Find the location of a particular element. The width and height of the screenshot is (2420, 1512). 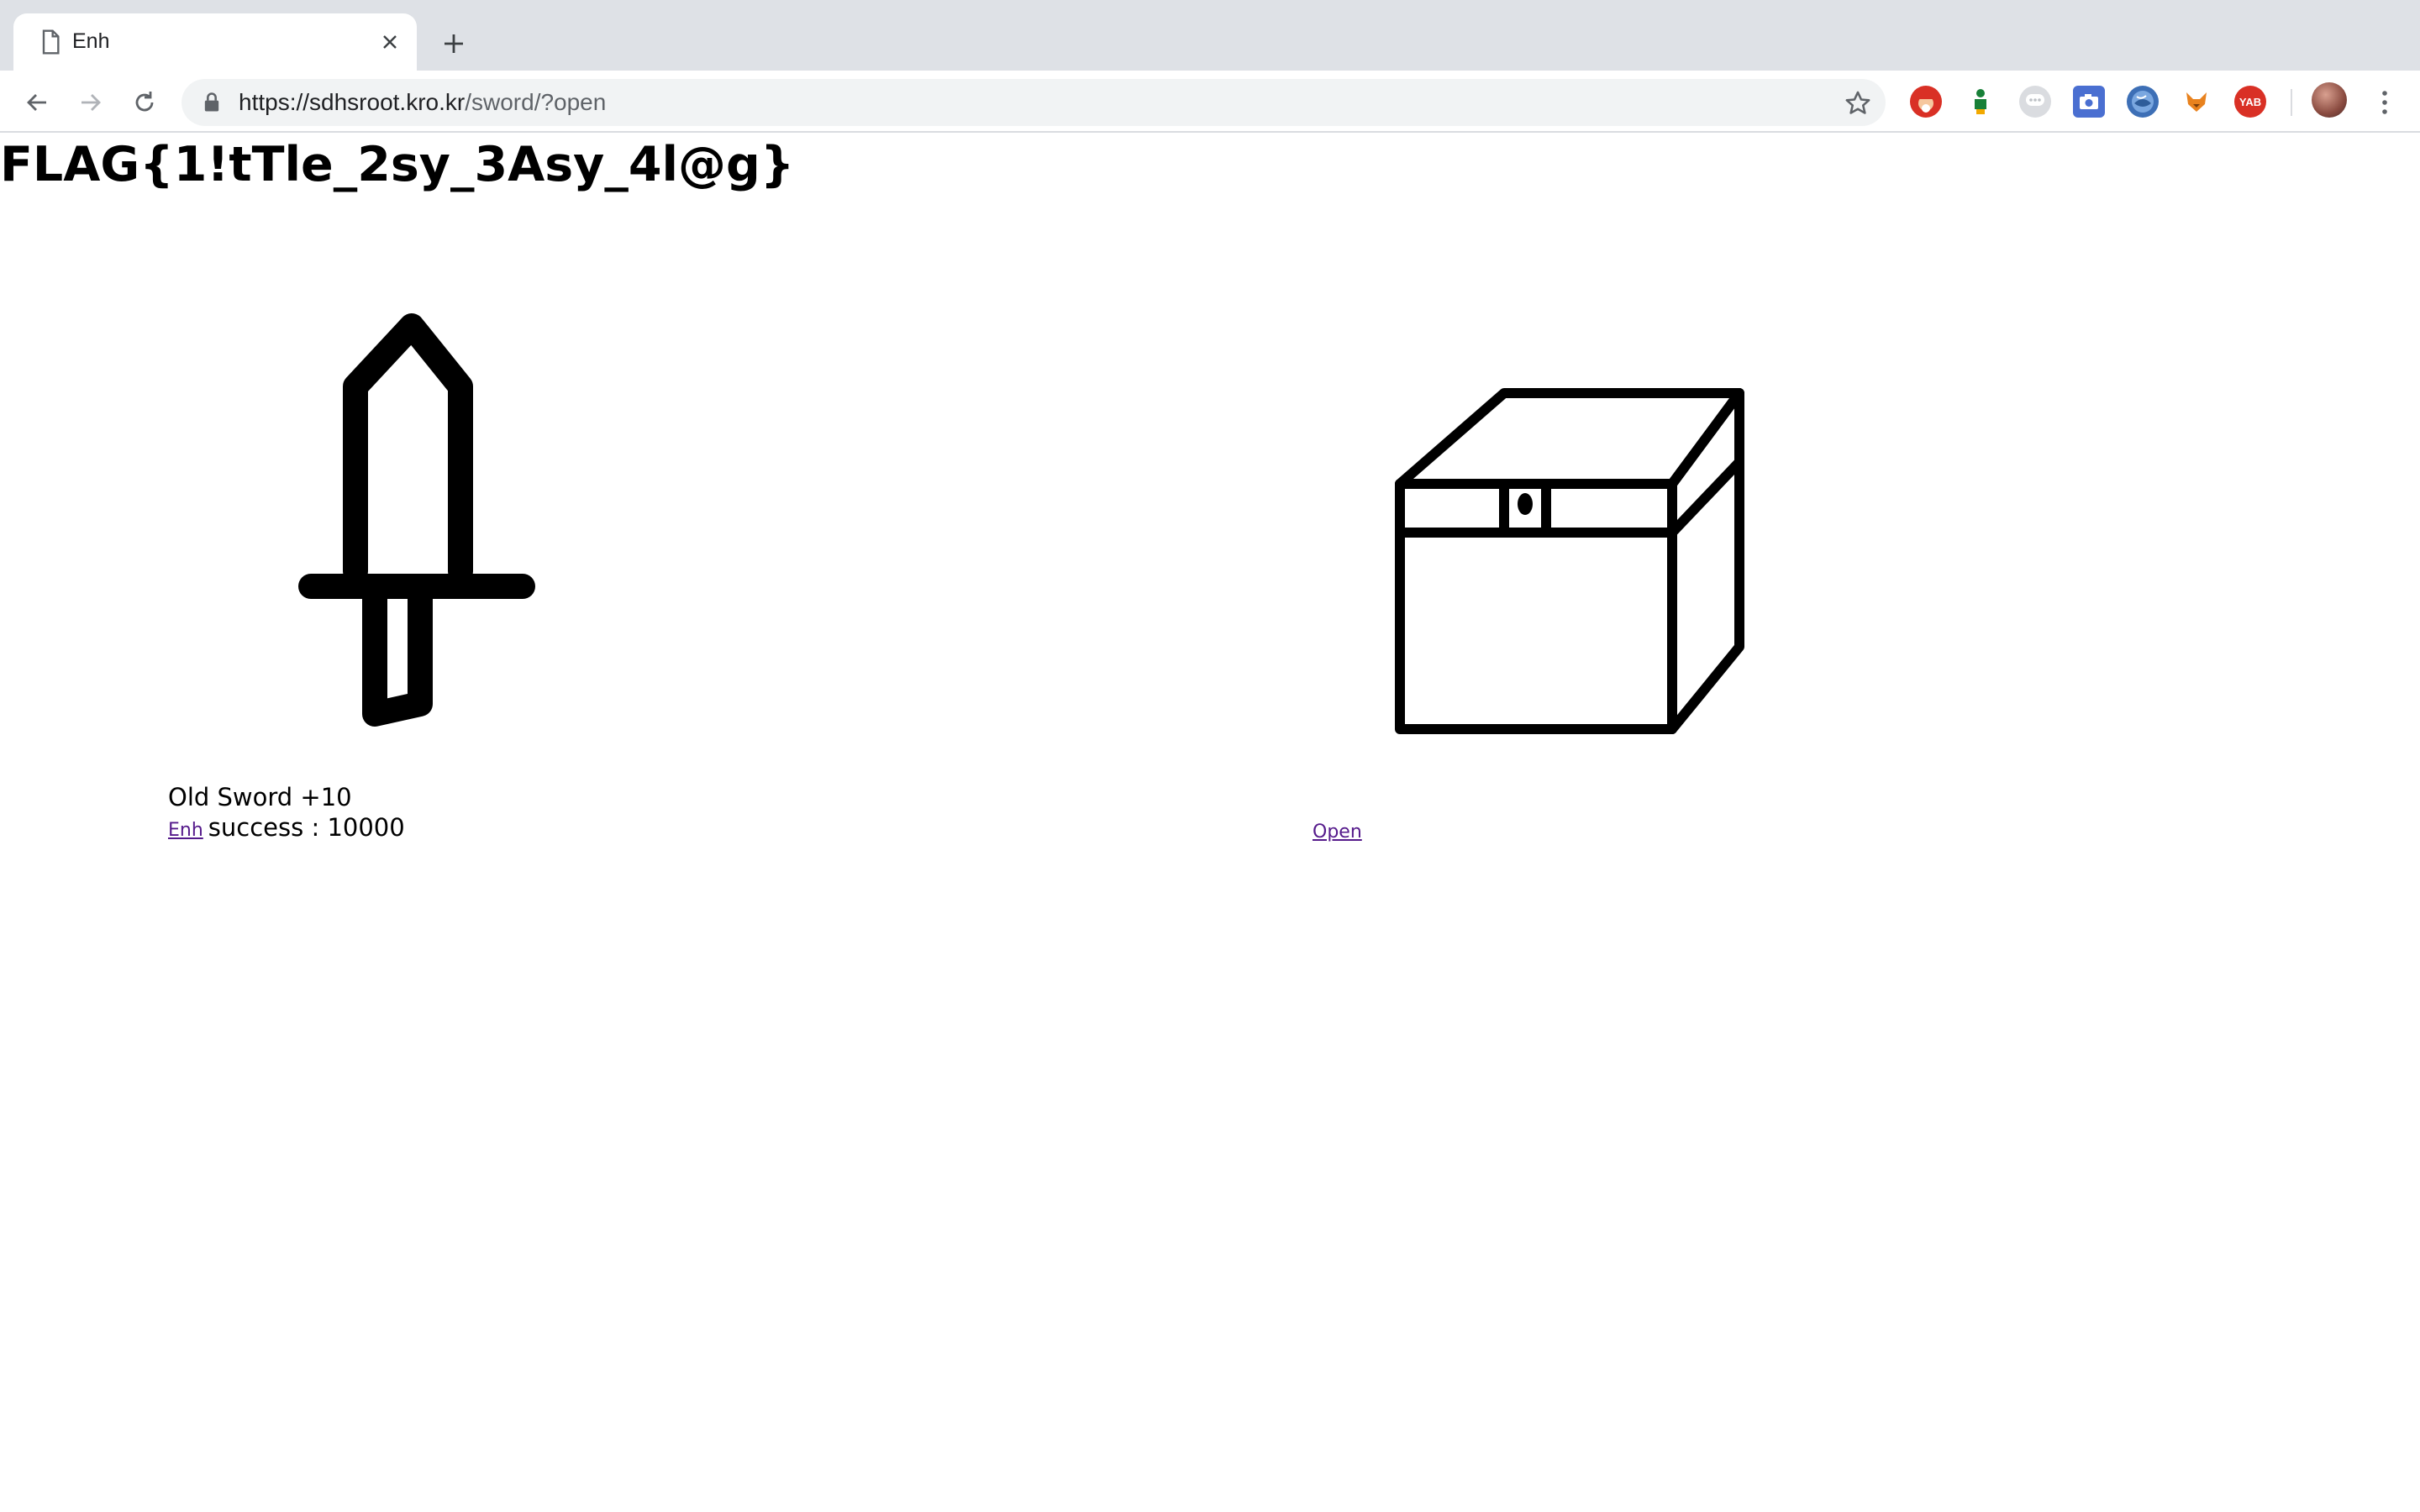

more-vertical-icon is located at coordinates (2385, 102).